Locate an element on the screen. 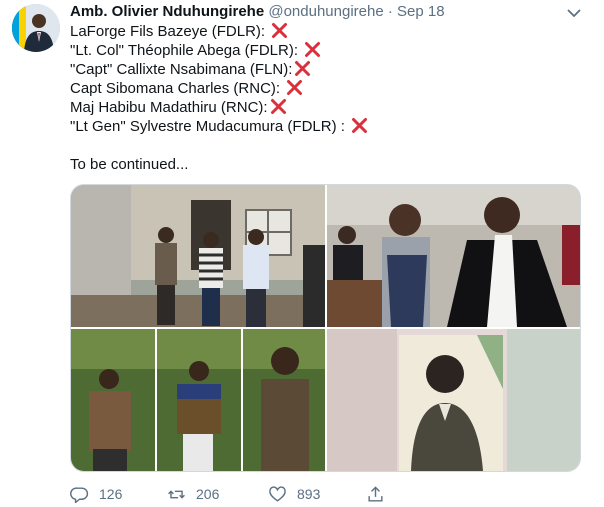 The image size is (604, 507). author-name: Amb. Olivier Nduhungirehe is located at coordinates (167, 11).